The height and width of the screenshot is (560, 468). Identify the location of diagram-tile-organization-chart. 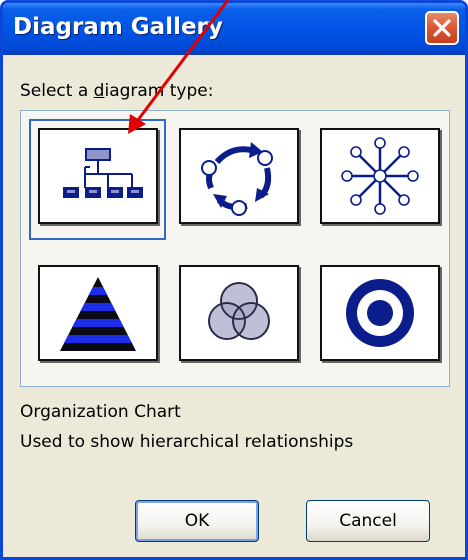
(98, 176).